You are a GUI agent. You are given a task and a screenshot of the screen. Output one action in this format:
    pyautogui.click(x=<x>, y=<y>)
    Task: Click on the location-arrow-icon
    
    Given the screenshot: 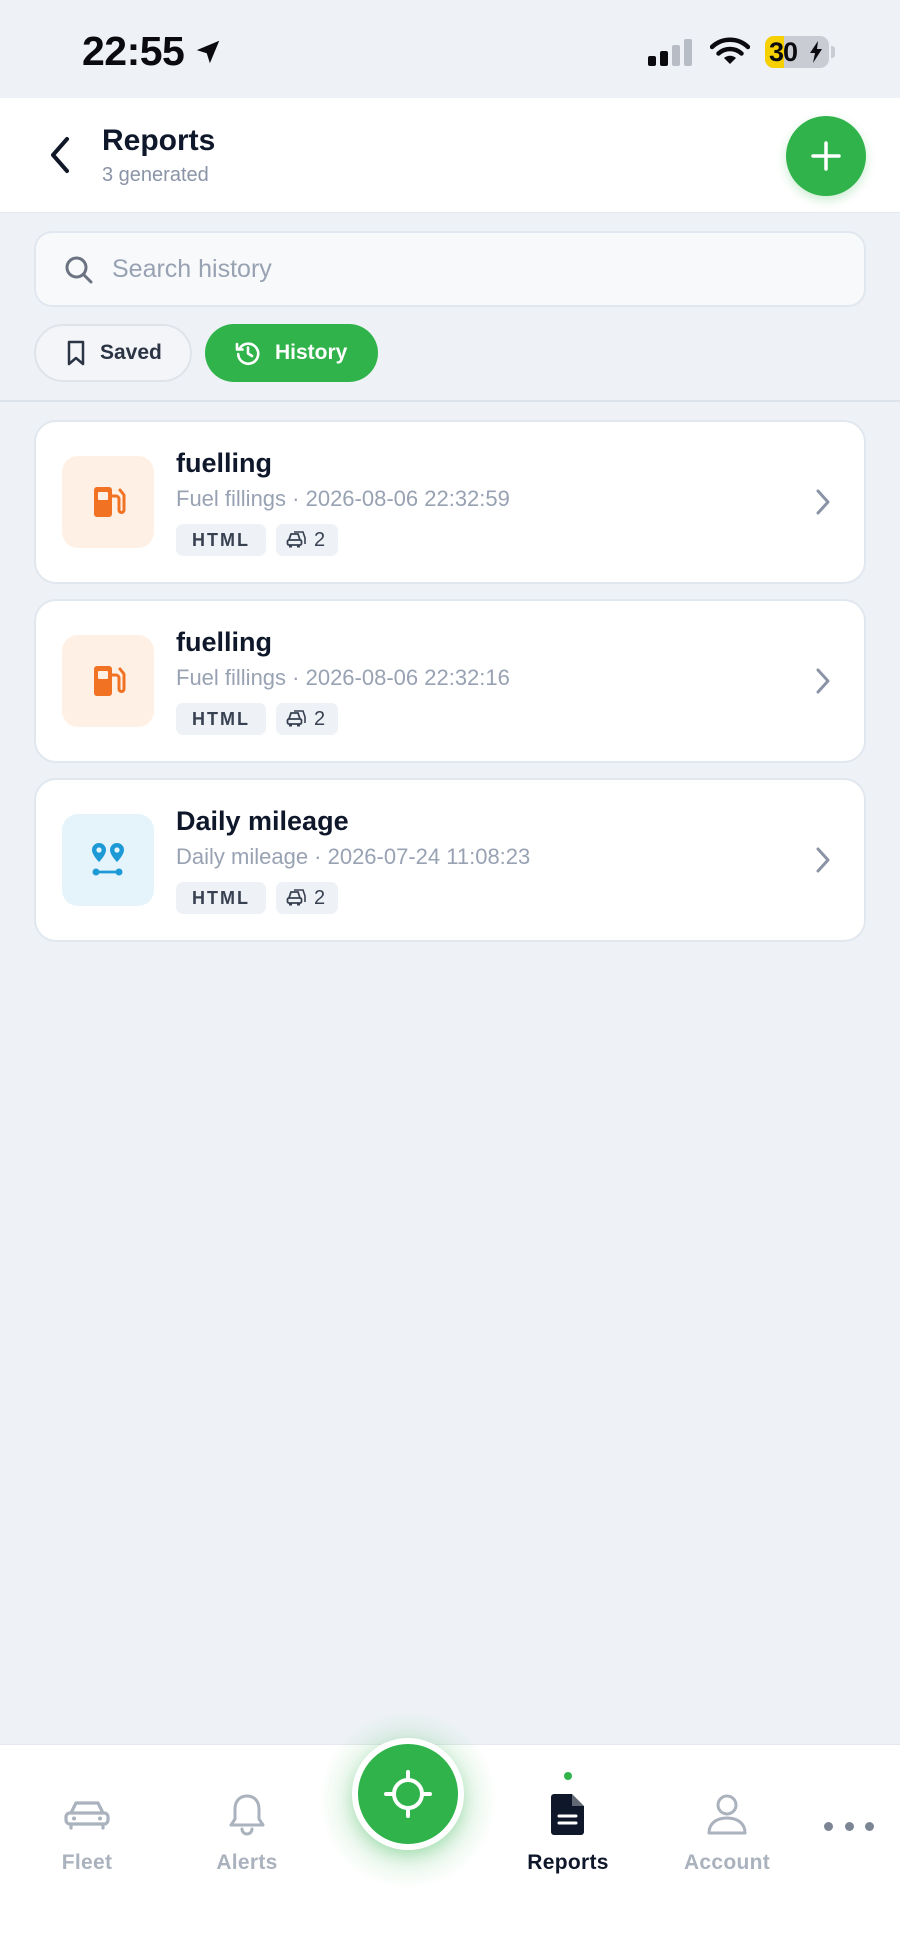 What is the action you would take?
    pyautogui.click(x=208, y=52)
    